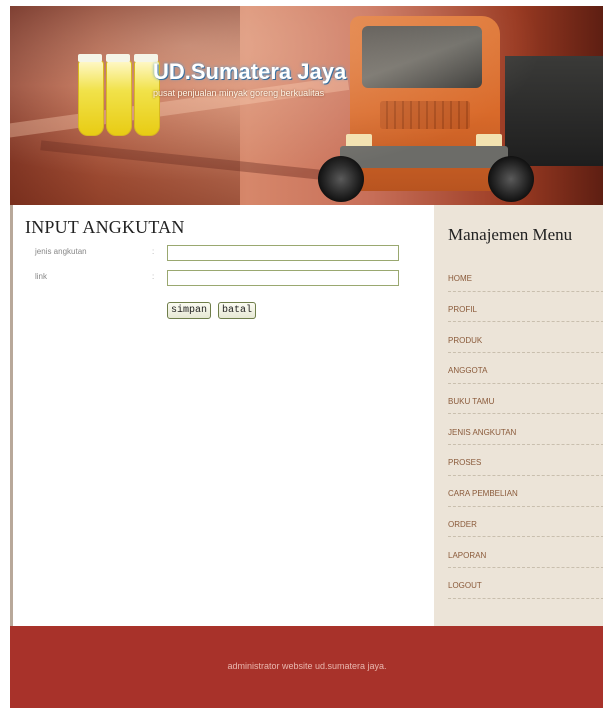 This screenshot has width=603, height=708. I want to click on sidebar-item-laporan: LAPORAN, so click(525, 552).